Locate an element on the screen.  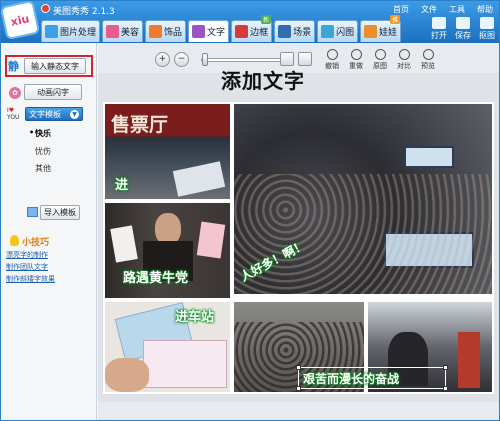
text-icon is located at coordinates (199, 31).